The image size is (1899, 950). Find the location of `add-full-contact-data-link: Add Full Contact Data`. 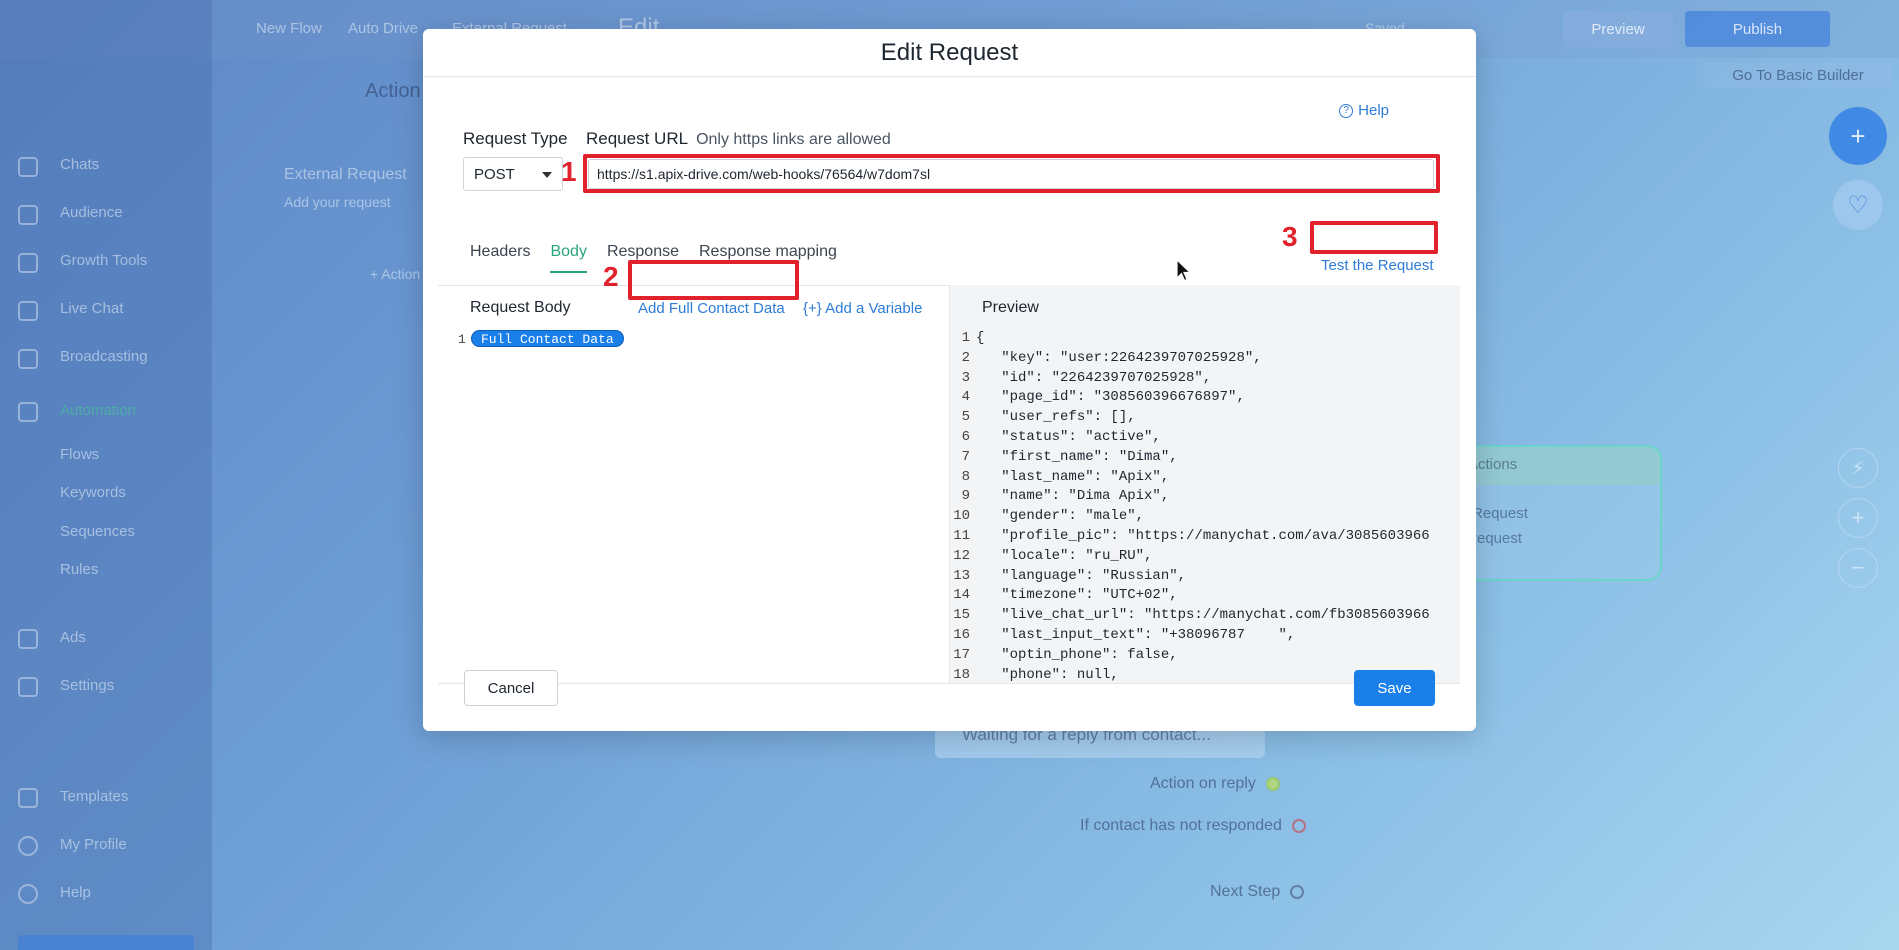

add-full-contact-data-link: Add Full Contact Data is located at coordinates (711, 308).